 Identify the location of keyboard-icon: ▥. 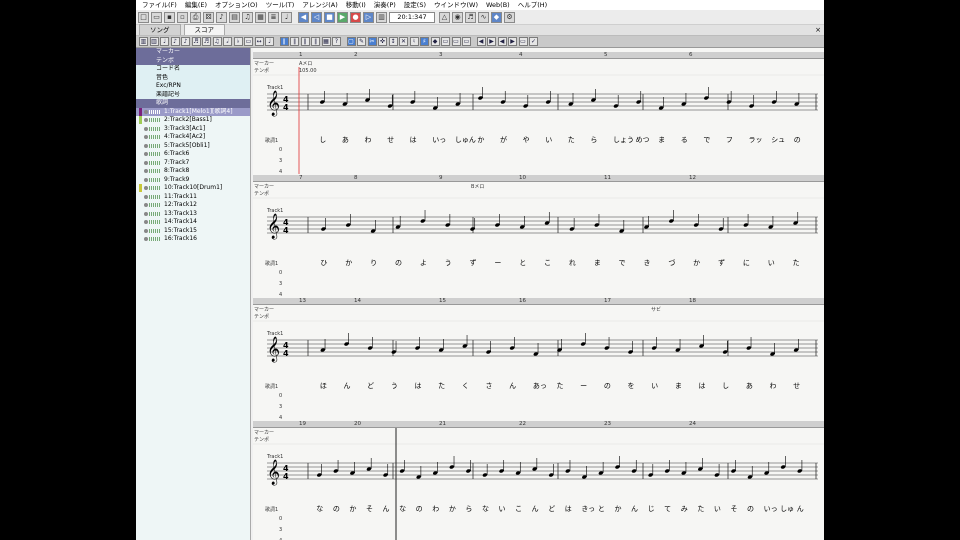
(381, 17).